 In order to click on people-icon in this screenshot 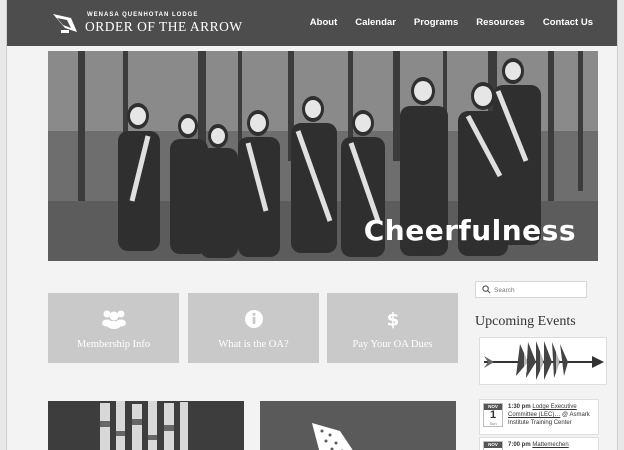, I will do `click(113, 319)`.